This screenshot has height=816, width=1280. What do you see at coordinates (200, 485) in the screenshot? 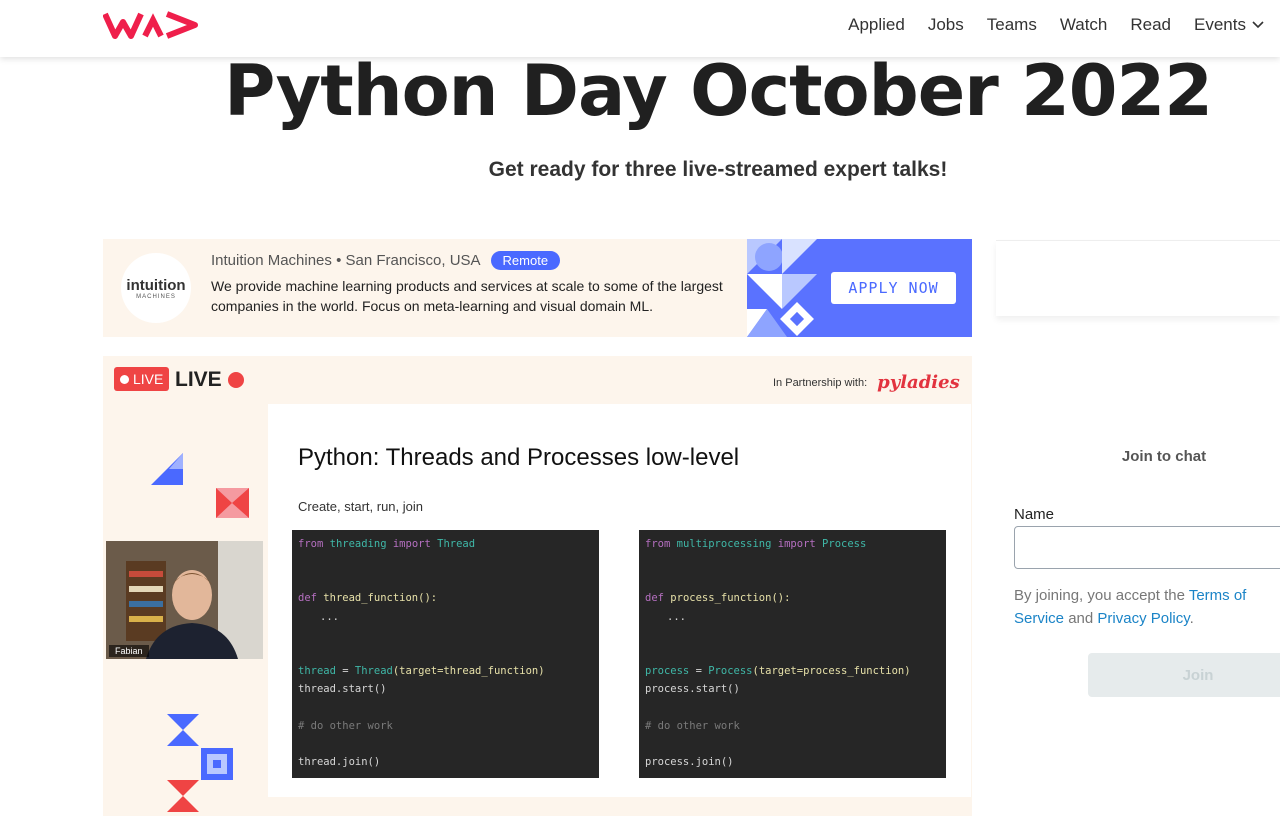
I see `decor-shapes-top-icon` at bounding box center [200, 485].